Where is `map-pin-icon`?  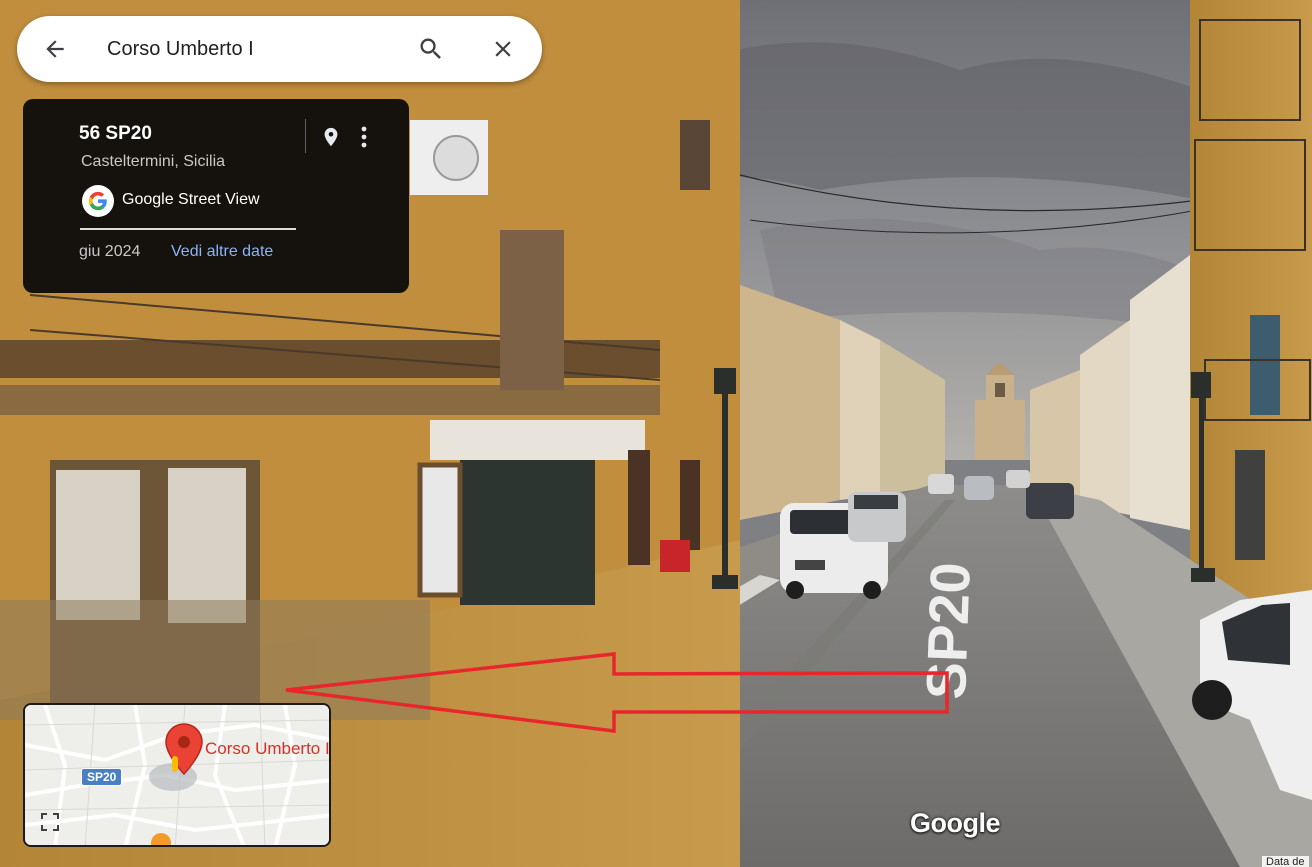
map-pin-icon is located at coordinates (331, 137).